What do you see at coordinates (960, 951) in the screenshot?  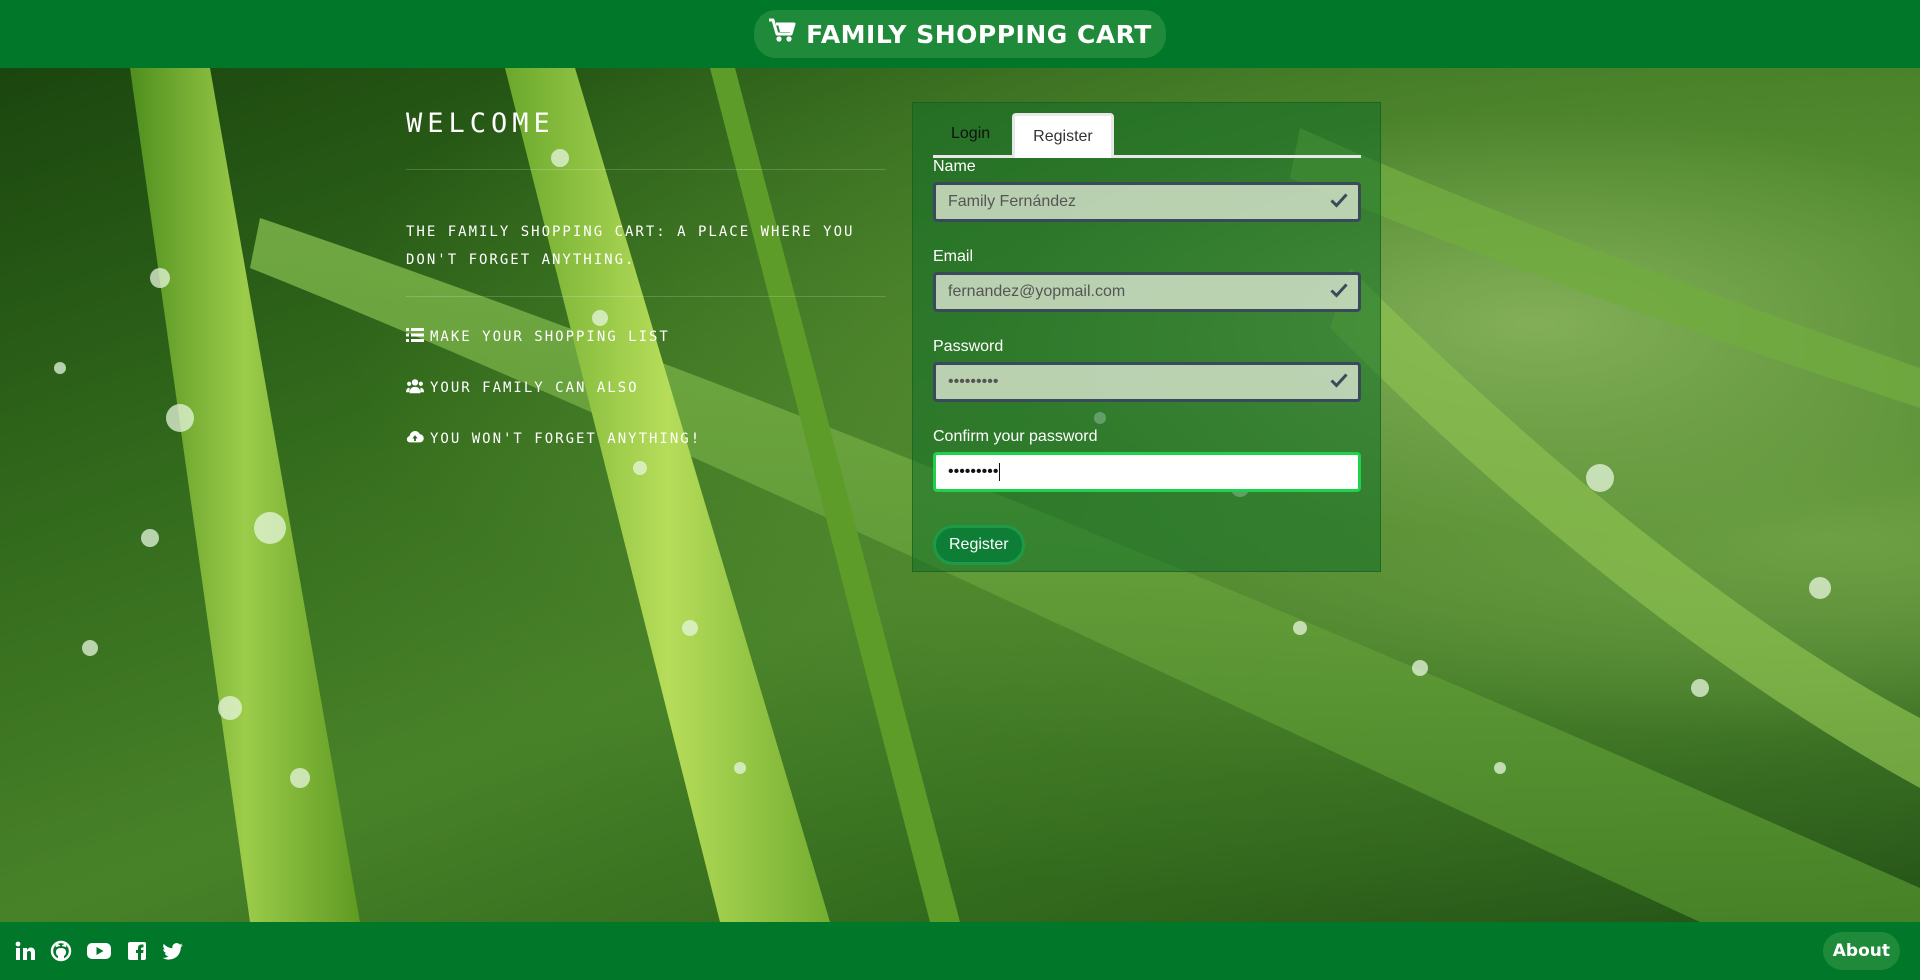 I see `footer: About` at bounding box center [960, 951].